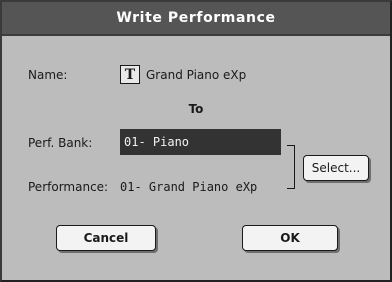 The image size is (392, 282). I want to click on dialog-title: Write Performance, so click(196, 18).